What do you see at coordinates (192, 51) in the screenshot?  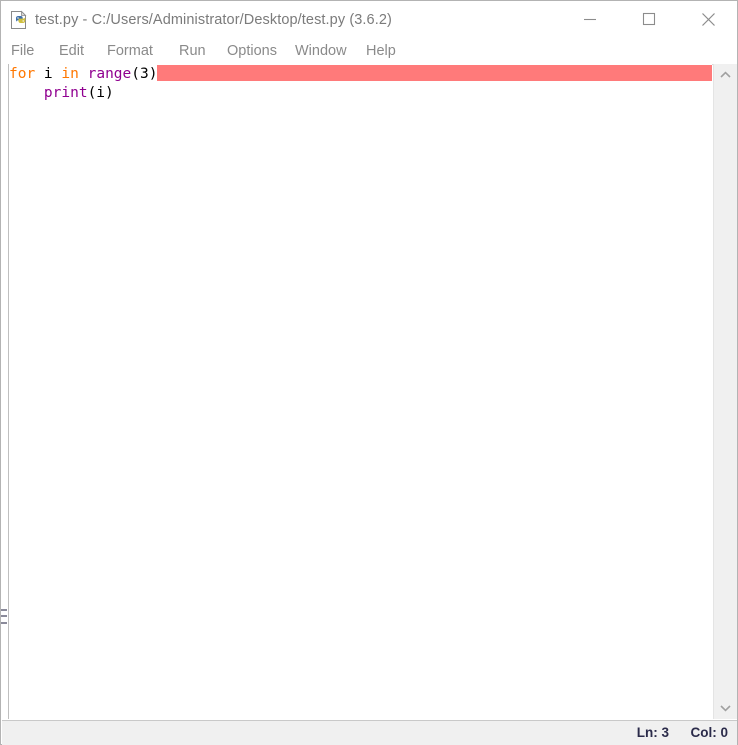 I see `menu-item-run: Run` at bounding box center [192, 51].